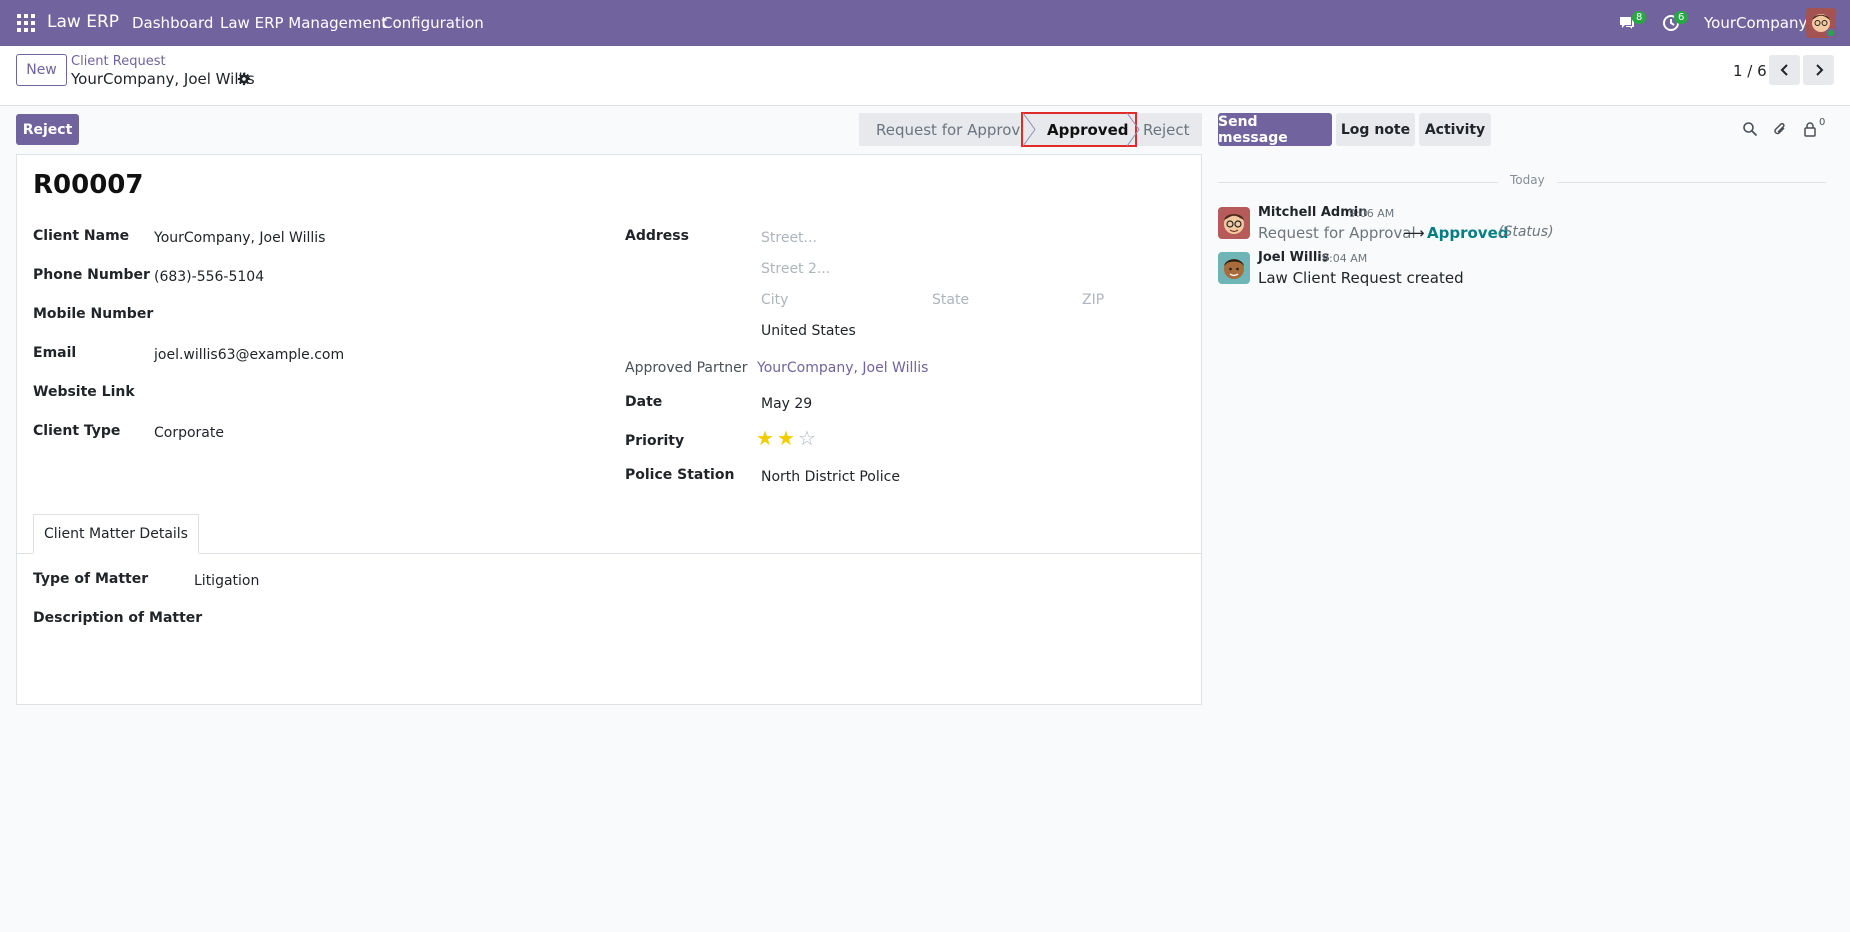 The image size is (1850, 932). I want to click on search-icon, so click(1750, 129).